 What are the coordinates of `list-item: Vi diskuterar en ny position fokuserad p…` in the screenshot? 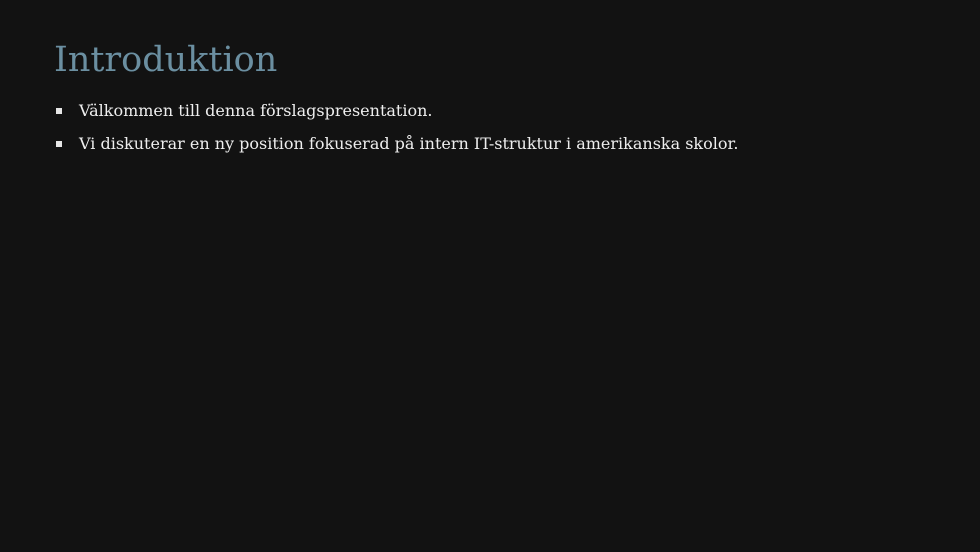 It's located at (397, 148).